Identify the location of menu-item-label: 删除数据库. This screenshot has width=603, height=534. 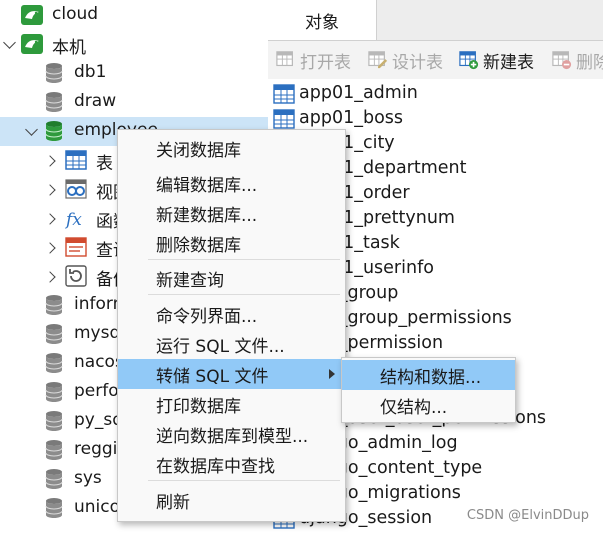
(198, 245).